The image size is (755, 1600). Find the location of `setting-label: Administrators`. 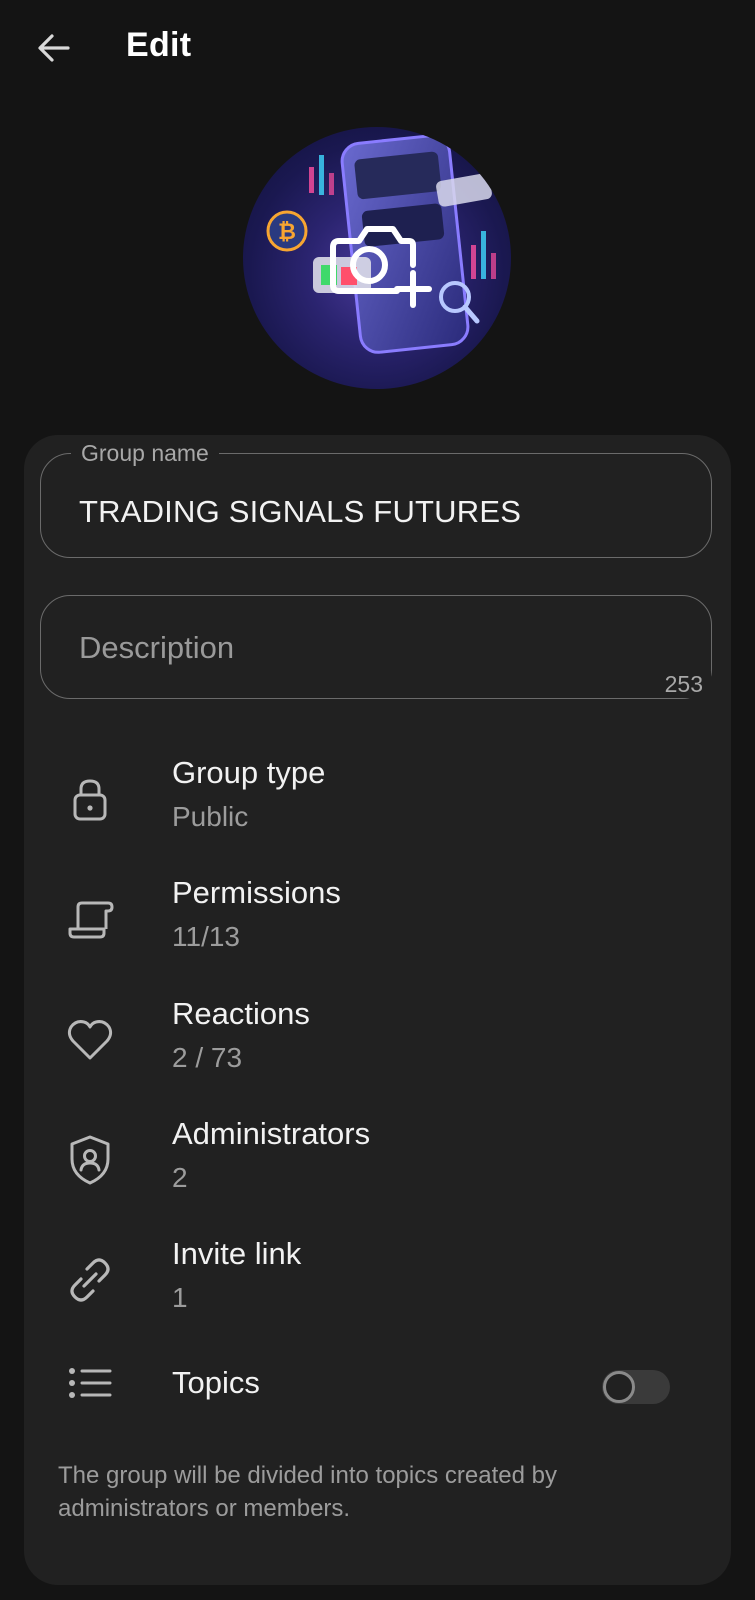

setting-label: Administrators is located at coordinates (271, 1133).